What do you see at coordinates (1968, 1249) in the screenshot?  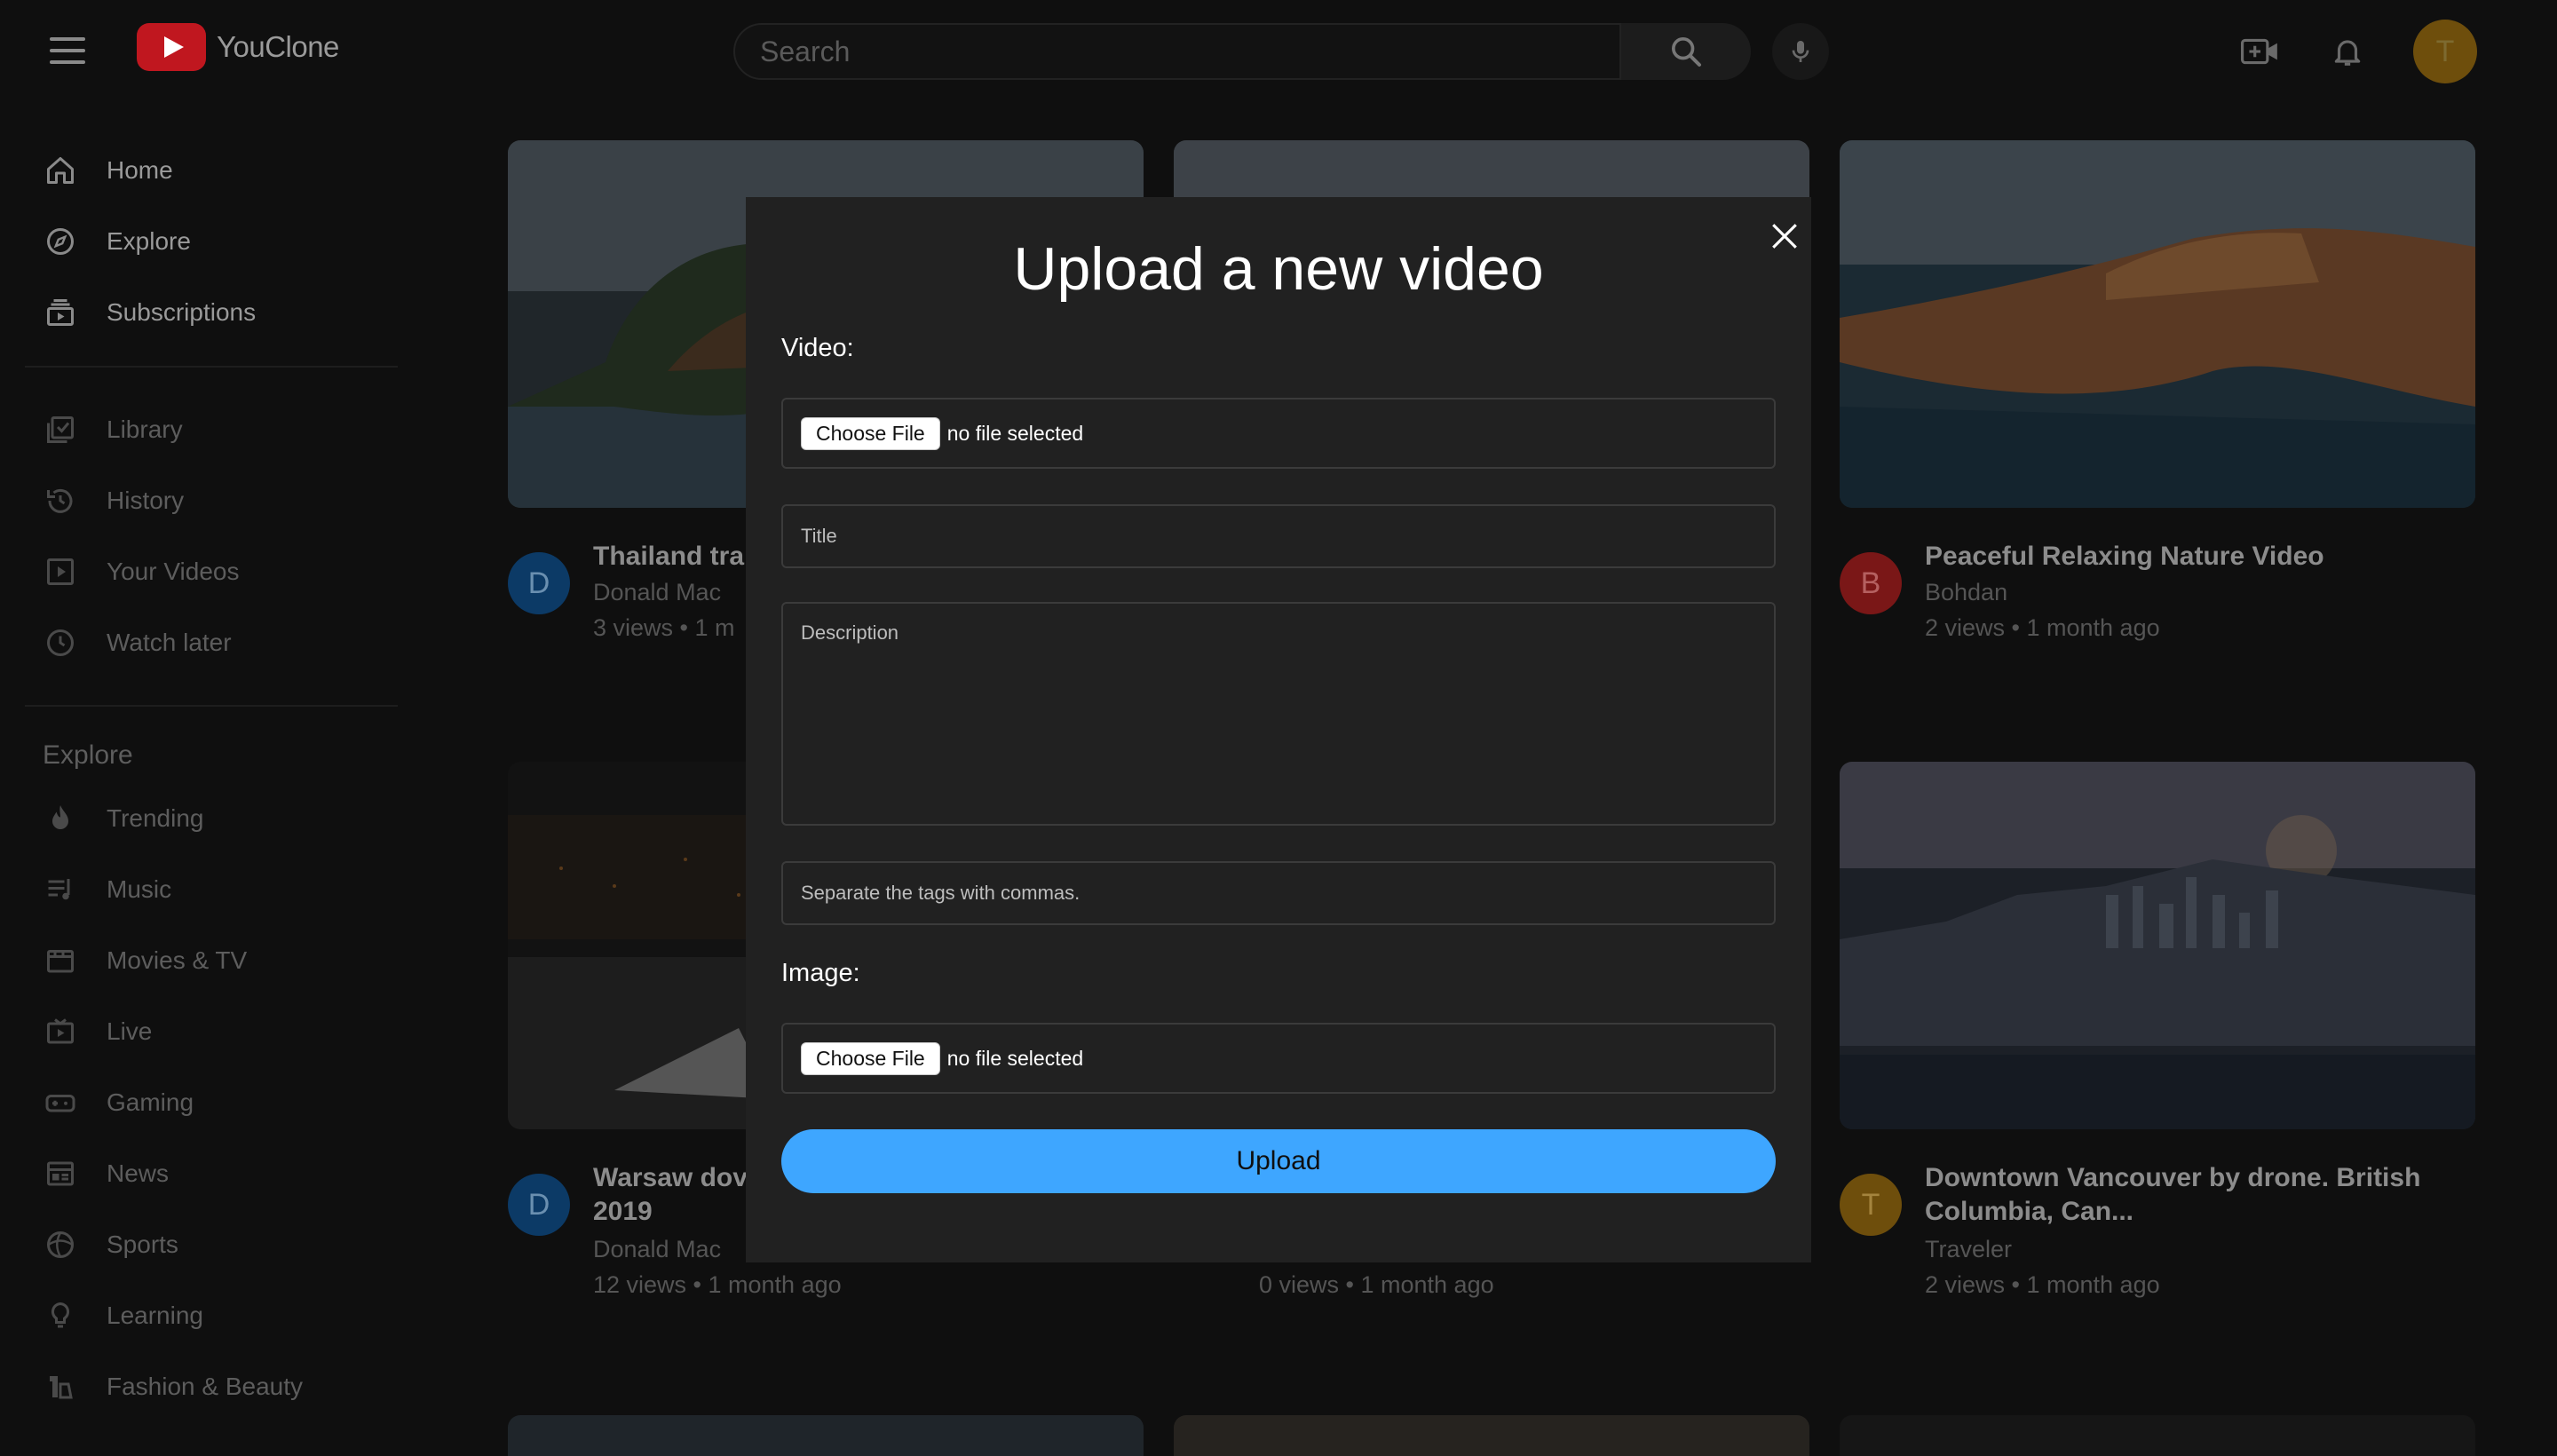 I see `video-channel: Traveler` at bounding box center [1968, 1249].